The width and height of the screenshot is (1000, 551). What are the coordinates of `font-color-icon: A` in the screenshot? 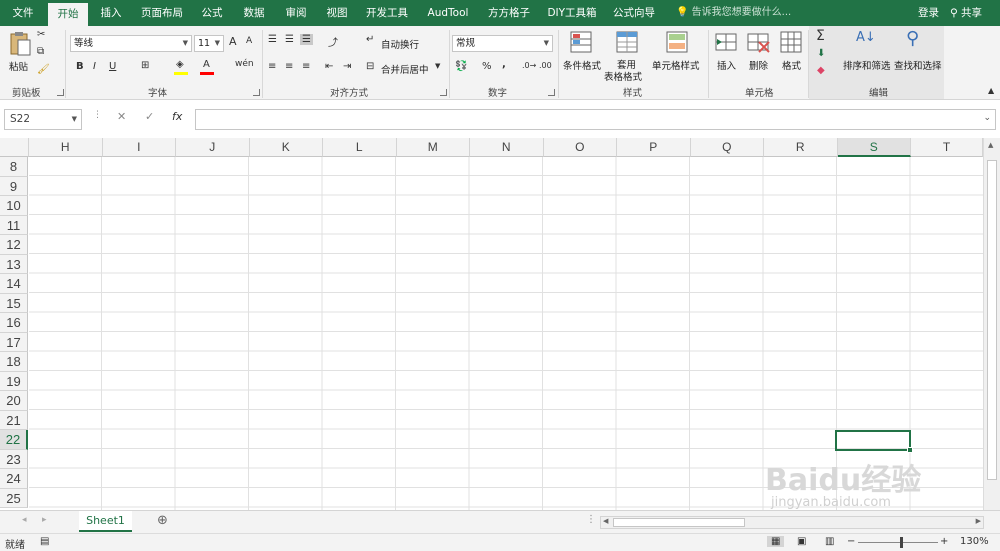 It's located at (206, 64).